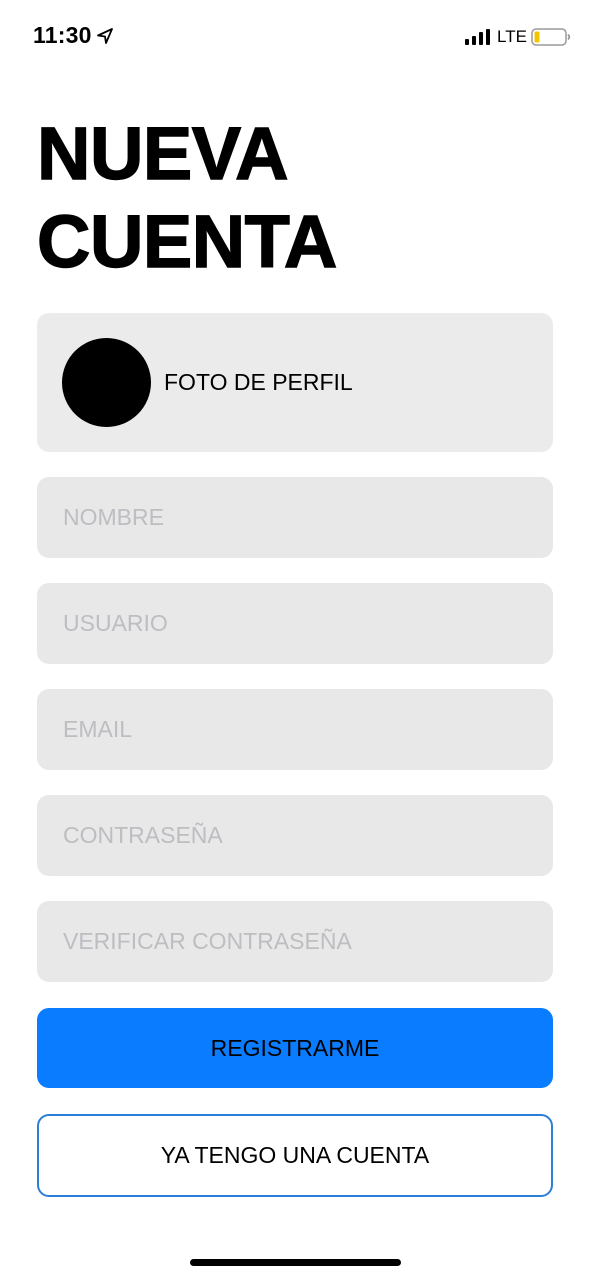 Image resolution: width=591 pixels, height=1280 pixels. I want to click on location-arrow-icon, so click(105, 36).